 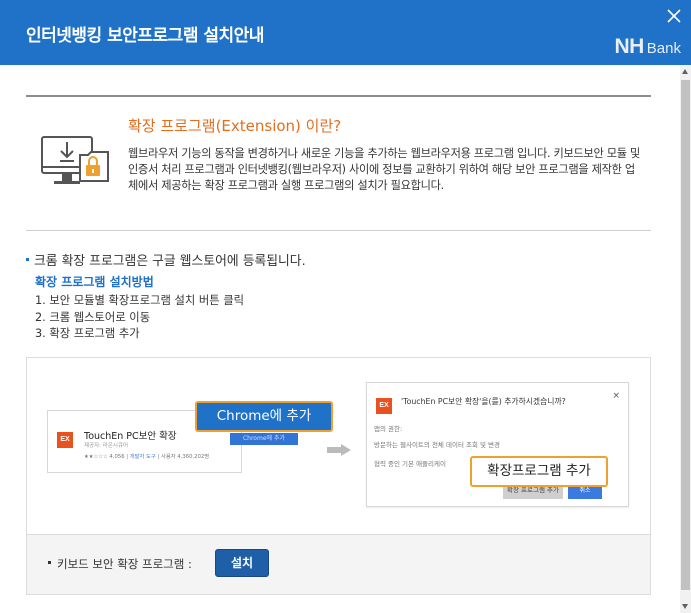 What do you see at coordinates (685, 71) in the screenshot?
I see `scroll-up-arrow-icon` at bounding box center [685, 71].